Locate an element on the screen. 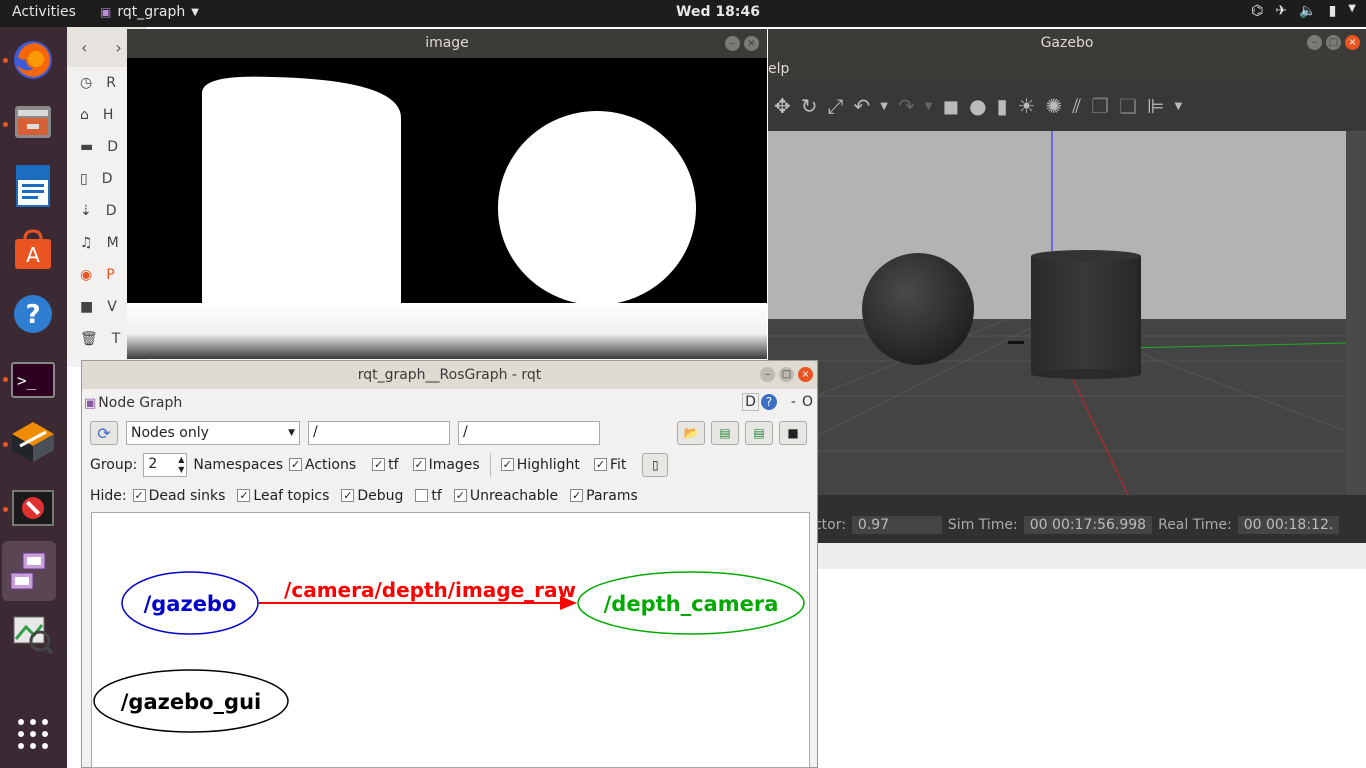 Image resolution: width=1366 pixels, height=768 pixels. time-factor-value: 0.97 is located at coordinates (896, 525).